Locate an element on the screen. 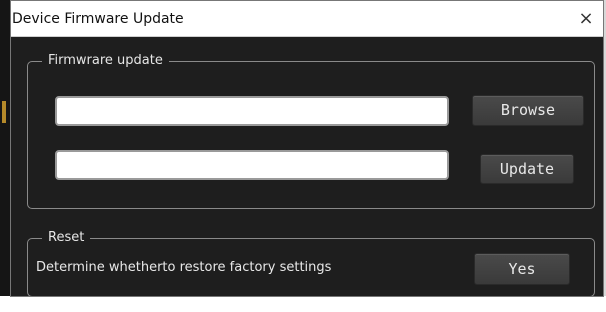 Image resolution: width=606 pixels, height=312 pixels. browse-button: Browse is located at coordinates (528, 110).